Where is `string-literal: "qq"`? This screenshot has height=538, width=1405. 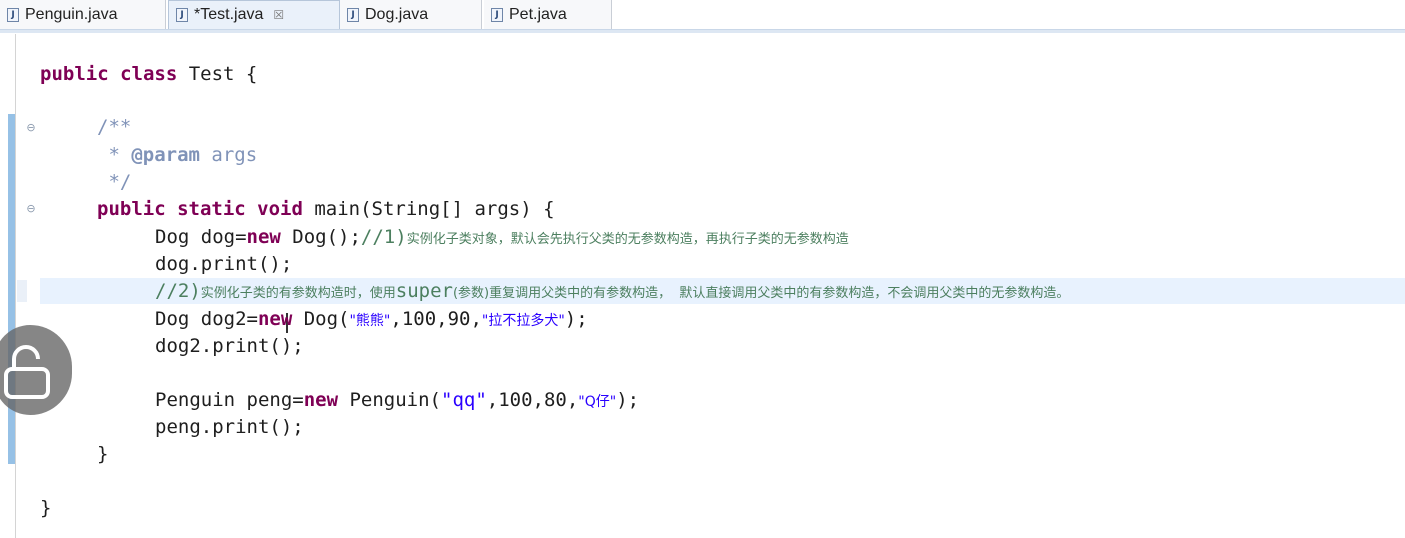 string-literal: "qq" is located at coordinates (464, 400).